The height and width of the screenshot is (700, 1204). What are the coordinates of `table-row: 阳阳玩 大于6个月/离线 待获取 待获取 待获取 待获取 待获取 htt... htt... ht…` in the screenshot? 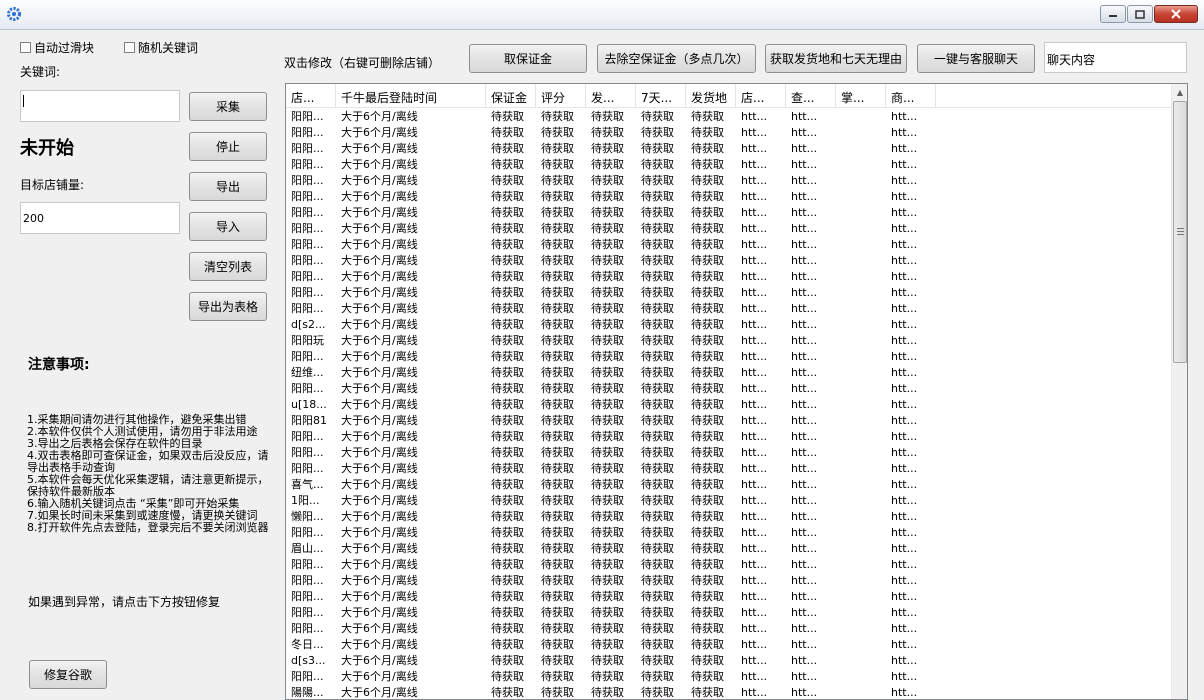 It's located at (729, 341).